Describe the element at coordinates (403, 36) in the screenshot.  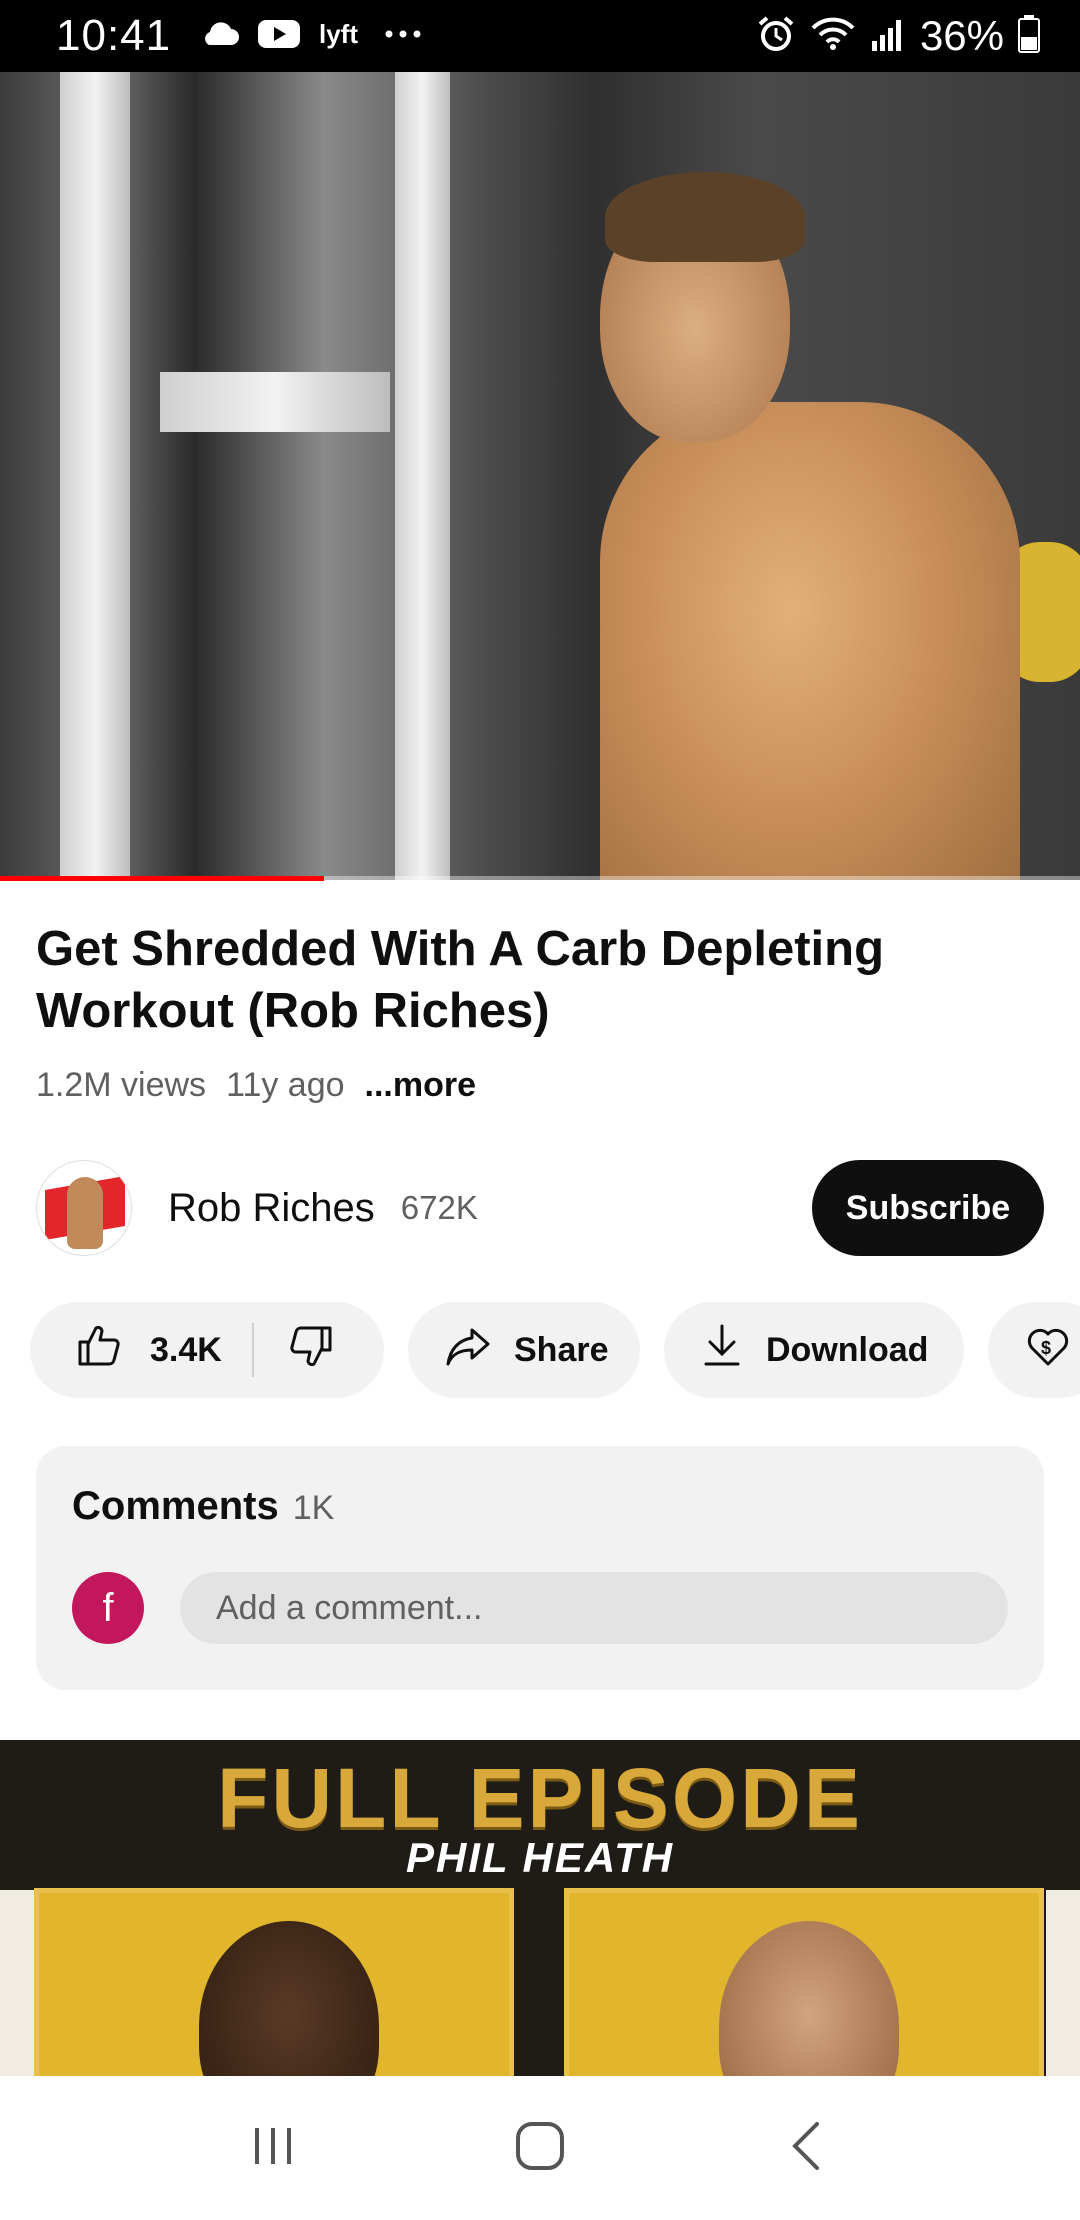
I see `more-dots-icon` at that location.